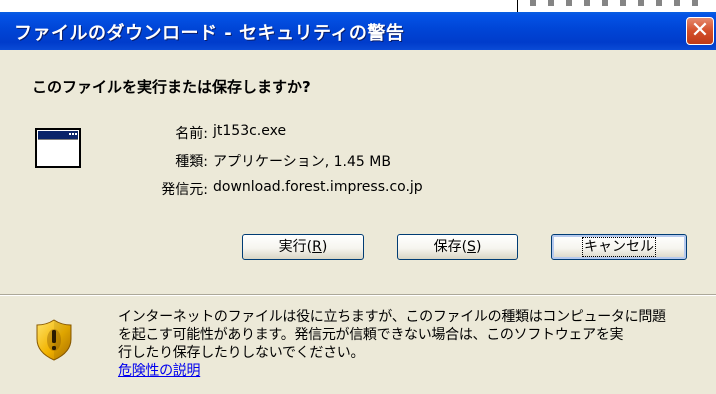 This screenshot has height=394, width=716. What do you see at coordinates (371, 335) in the screenshot?
I see `warning-line-2: を起こす可能性があります。発信元が信頼できない場合は、このソフトウェアを実` at bounding box center [371, 335].